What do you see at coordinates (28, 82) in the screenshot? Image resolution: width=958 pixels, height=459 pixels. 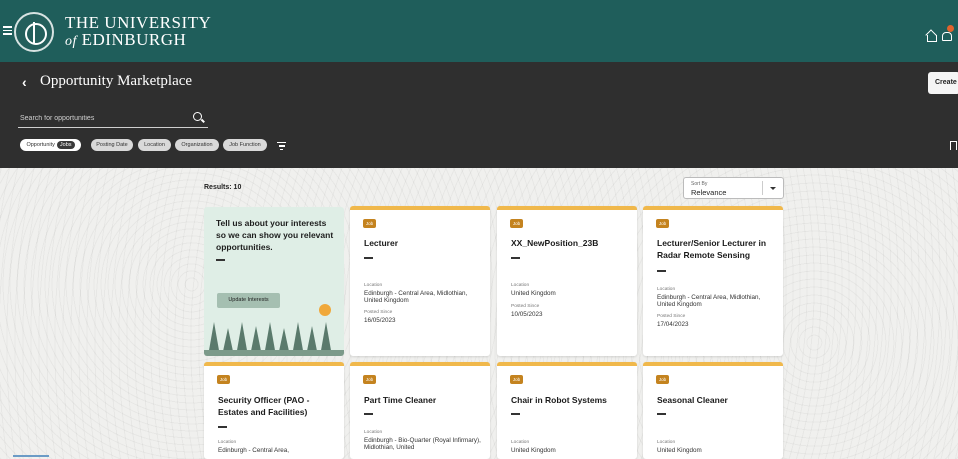 I see `back-button: ‹` at bounding box center [28, 82].